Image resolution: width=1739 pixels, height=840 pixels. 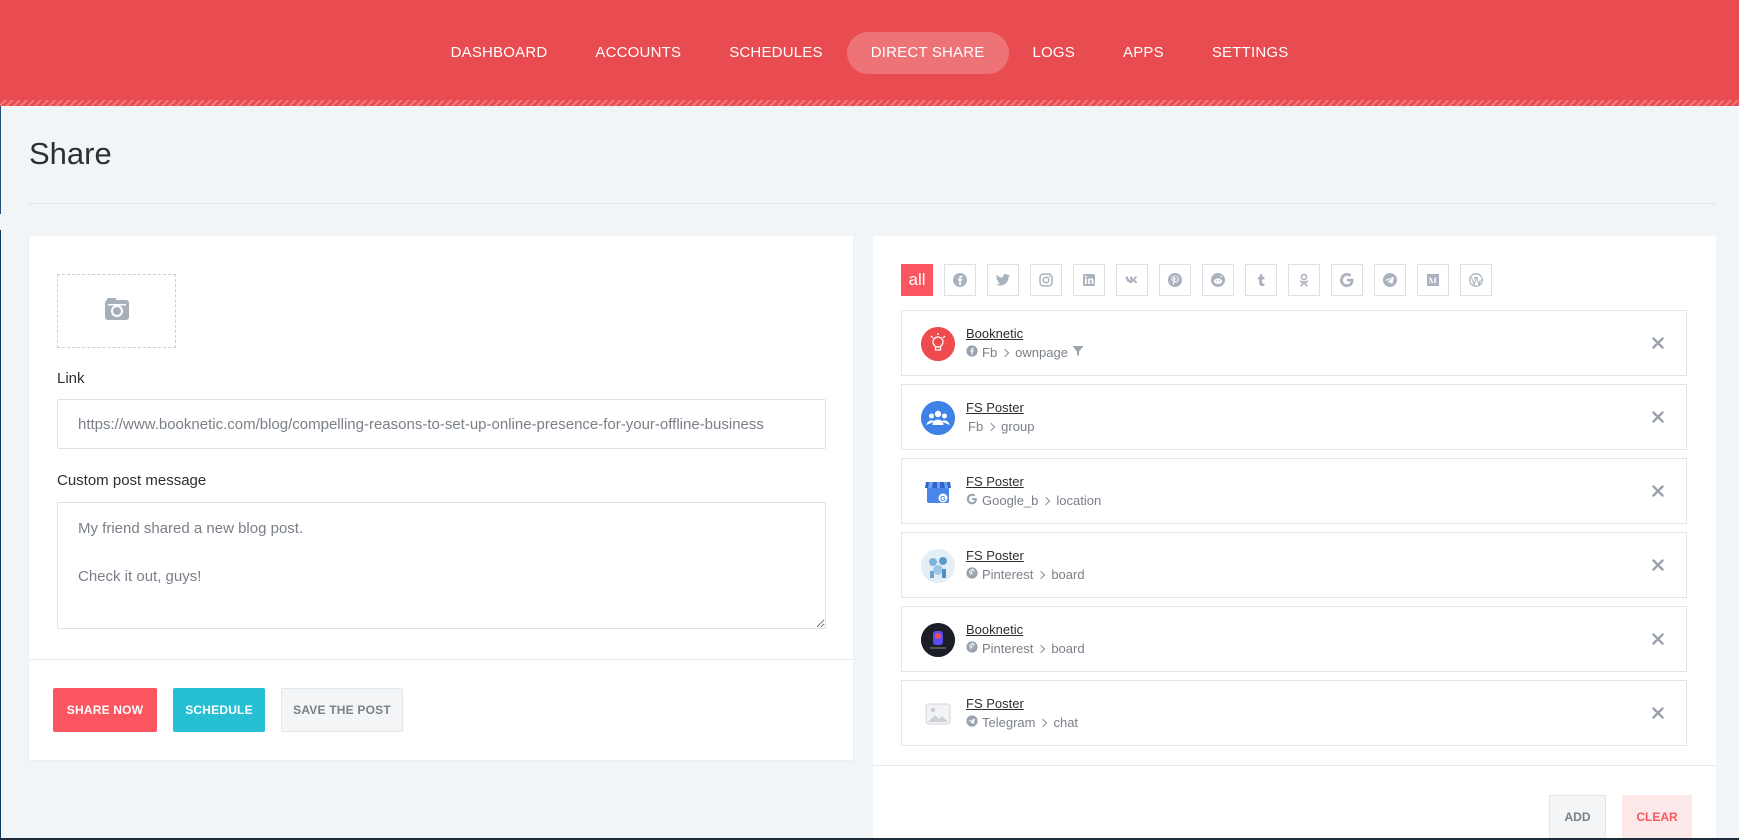 What do you see at coordinates (1657, 817) in the screenshot?
I see `clear-button: CLEAR` at bounding box center [1657, 817].